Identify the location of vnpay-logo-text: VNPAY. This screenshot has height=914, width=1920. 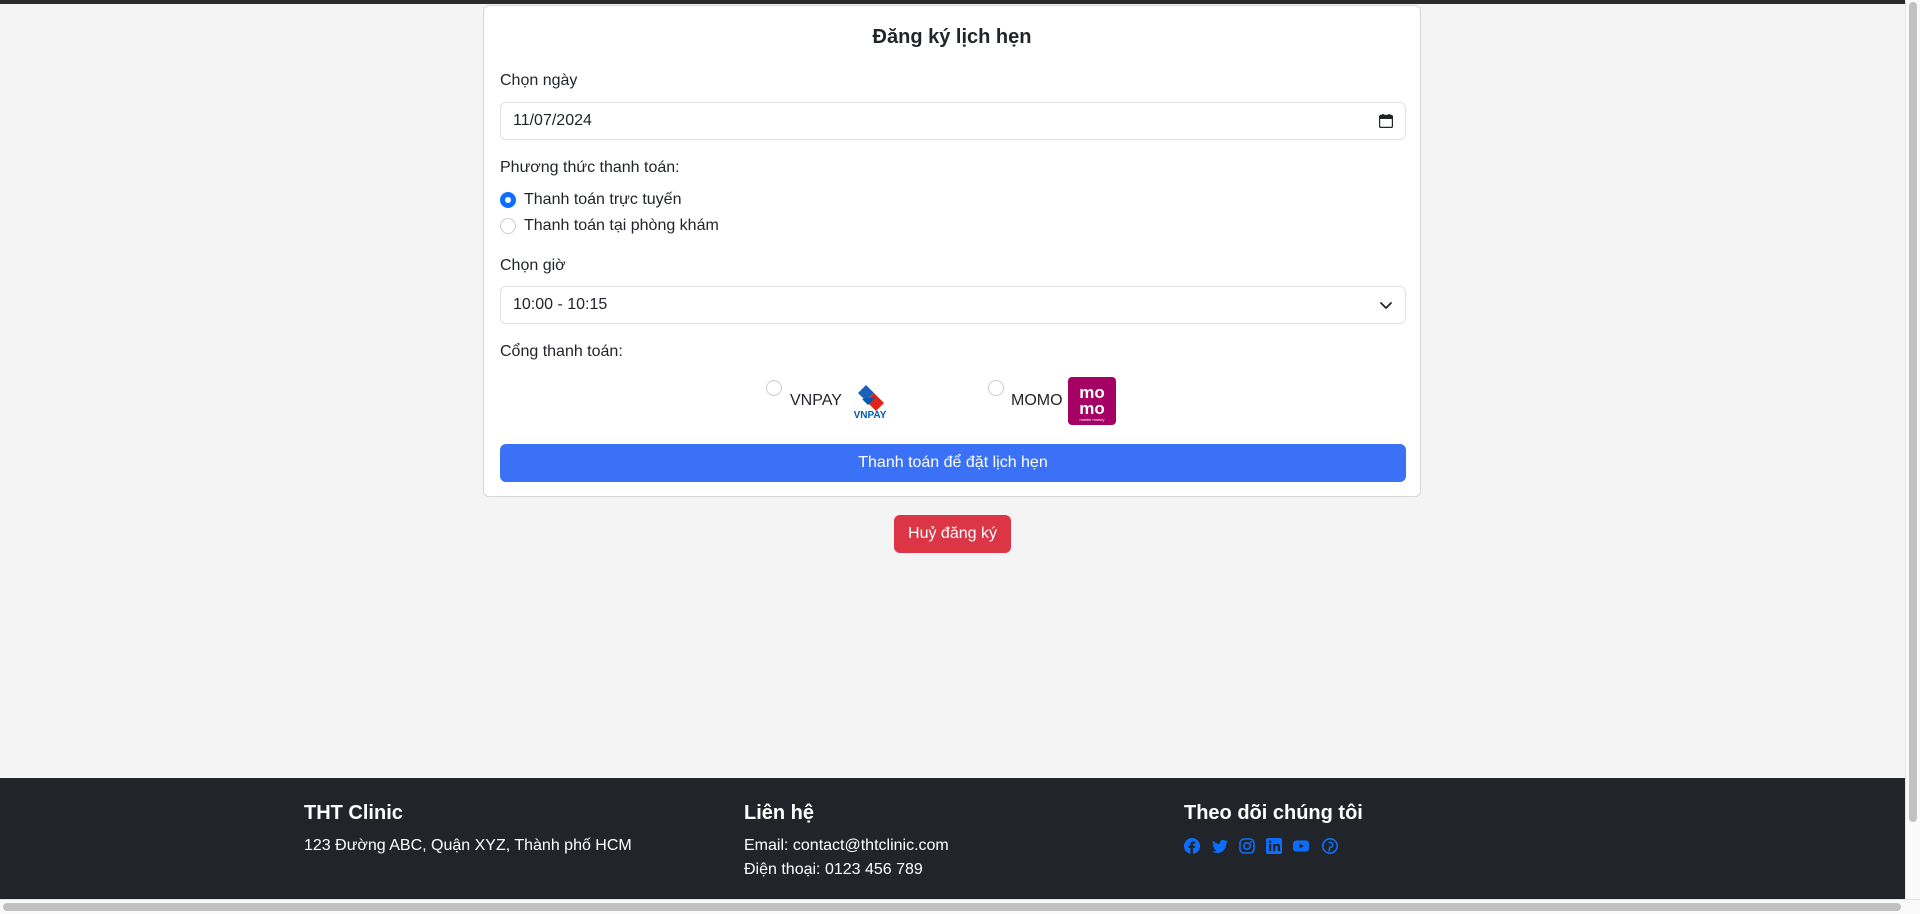
(870, 415).